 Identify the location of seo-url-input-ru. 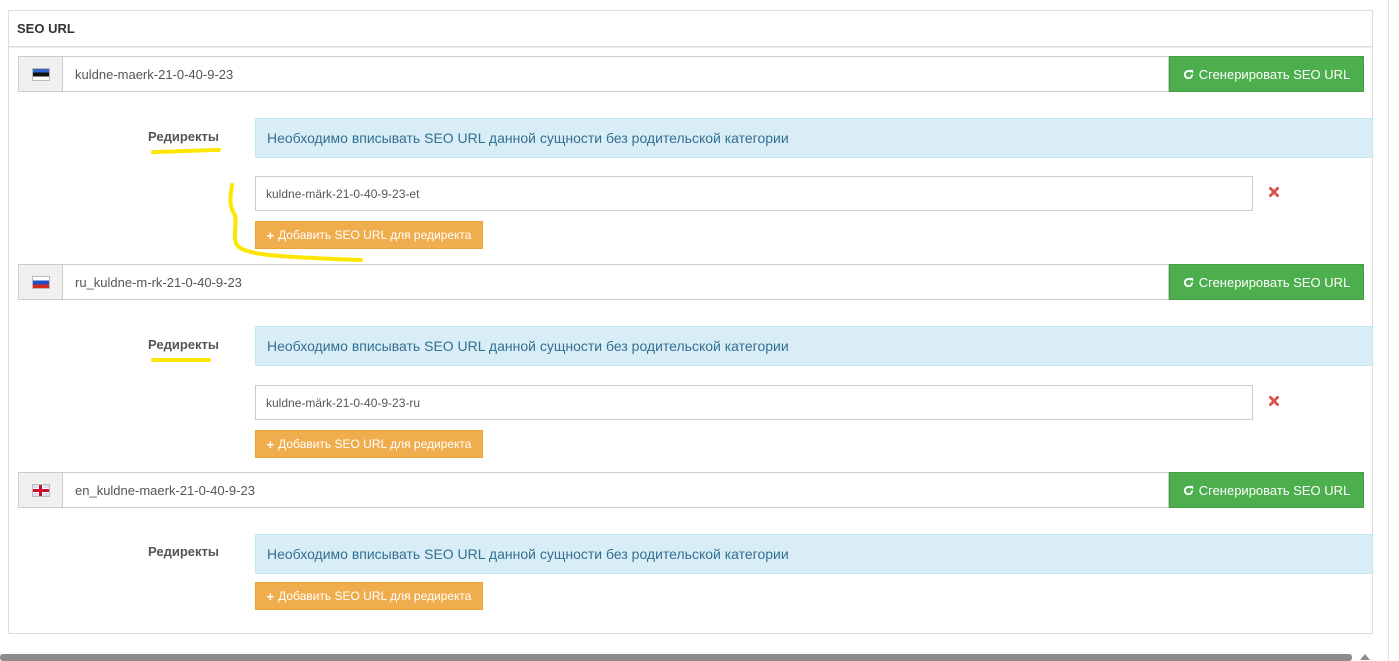
(615, 282).